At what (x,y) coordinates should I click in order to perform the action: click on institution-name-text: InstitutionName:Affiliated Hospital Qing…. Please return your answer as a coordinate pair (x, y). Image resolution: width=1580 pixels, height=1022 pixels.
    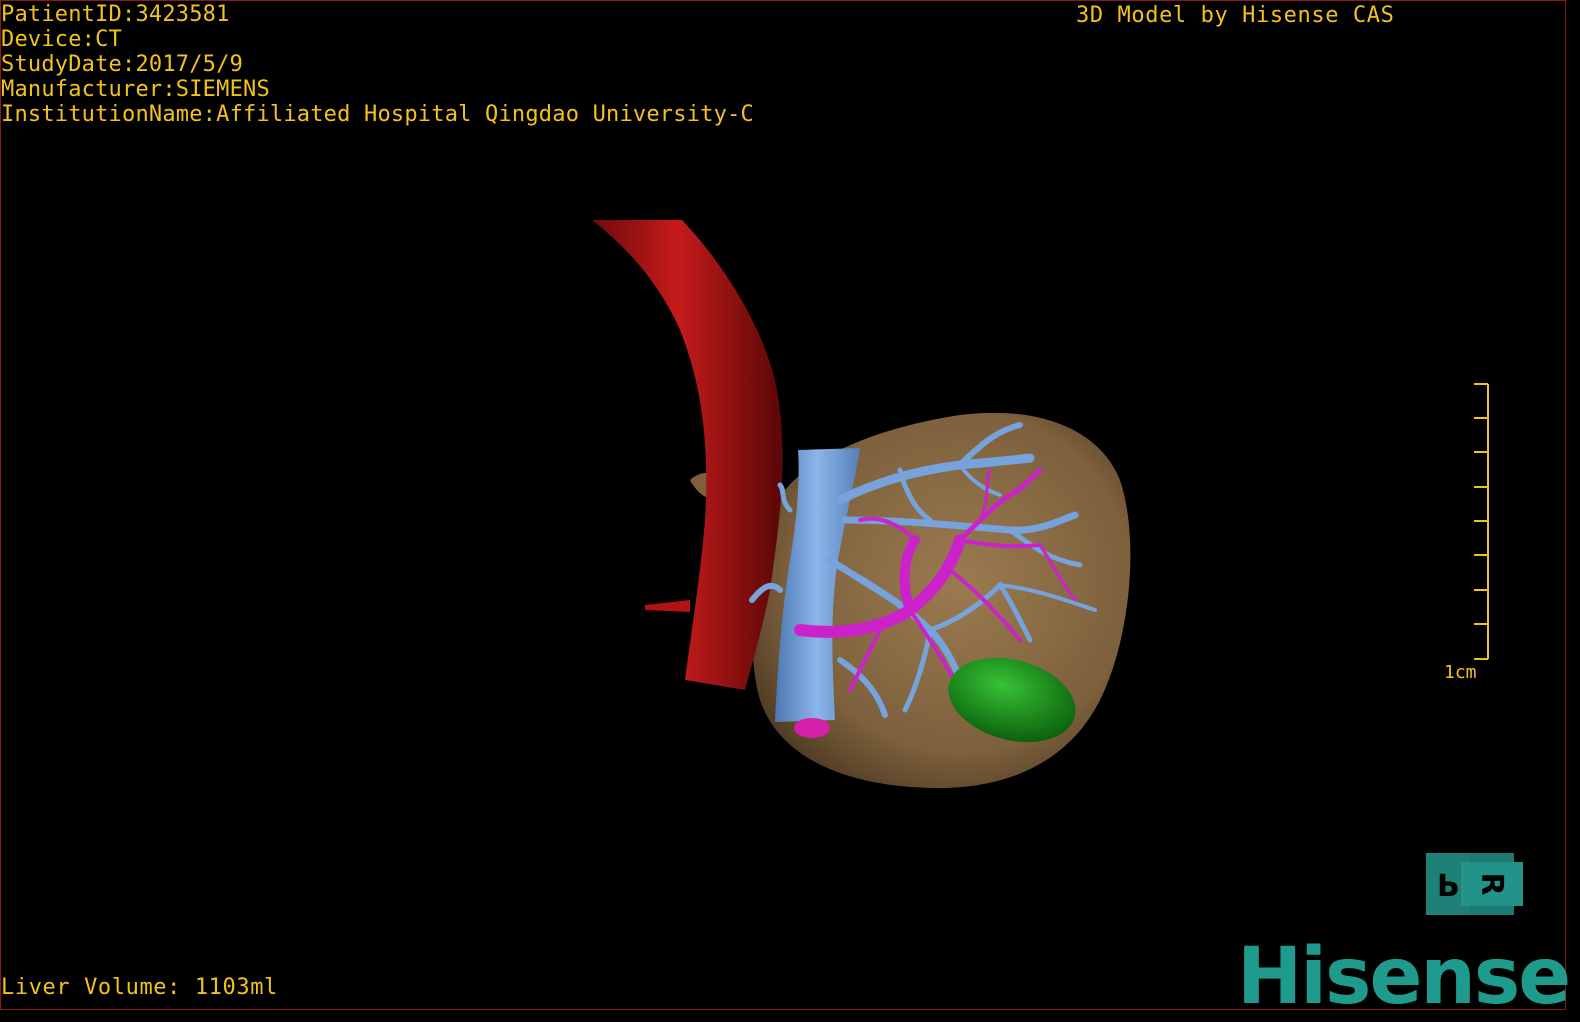
    Looking at the image, I should click on (377, 114).